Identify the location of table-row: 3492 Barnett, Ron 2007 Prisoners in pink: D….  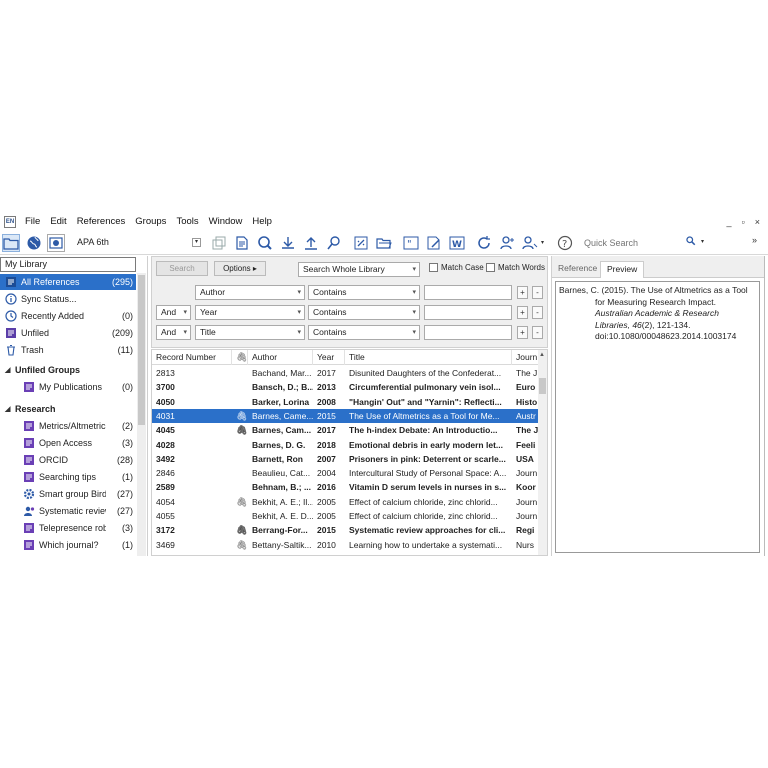
(346, 459).